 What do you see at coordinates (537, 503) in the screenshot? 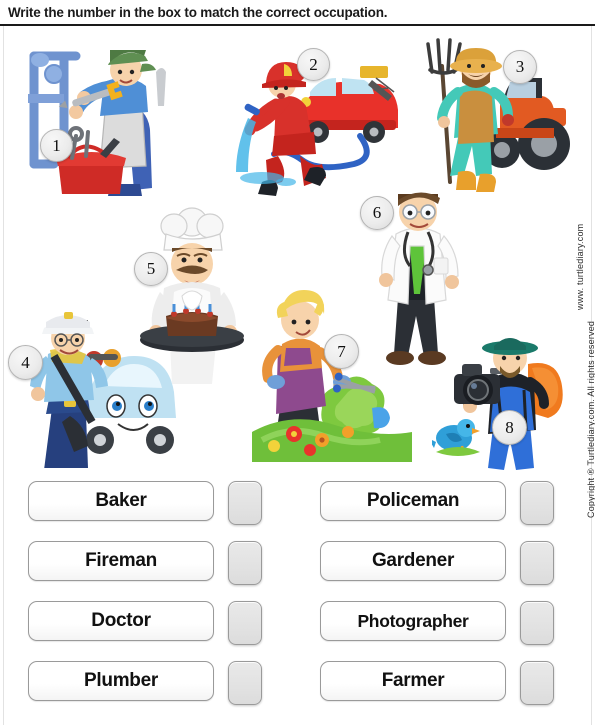
I see `answer-input-policeman` at bounding box center [537, 503].